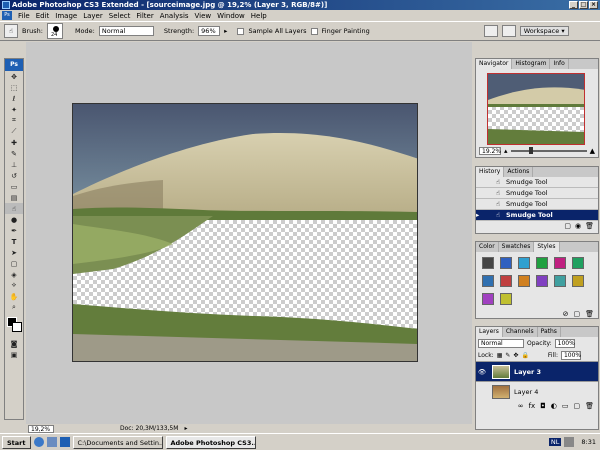 The width and height of the screenshot is (600, 450). What do you see at coordinates (576, 314) in the screenshot?
I see `new-style-icon: ▢` at bounding box center [576, 314].